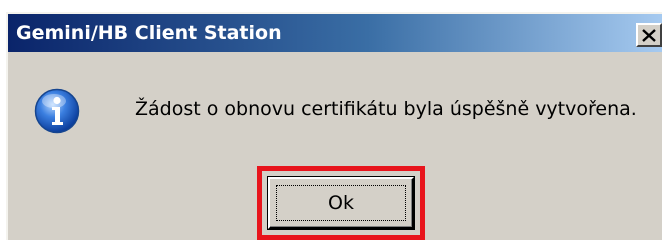 This screenshot has height=240, width=662. I want to click on ok-button: Ok, so click(341, 203).